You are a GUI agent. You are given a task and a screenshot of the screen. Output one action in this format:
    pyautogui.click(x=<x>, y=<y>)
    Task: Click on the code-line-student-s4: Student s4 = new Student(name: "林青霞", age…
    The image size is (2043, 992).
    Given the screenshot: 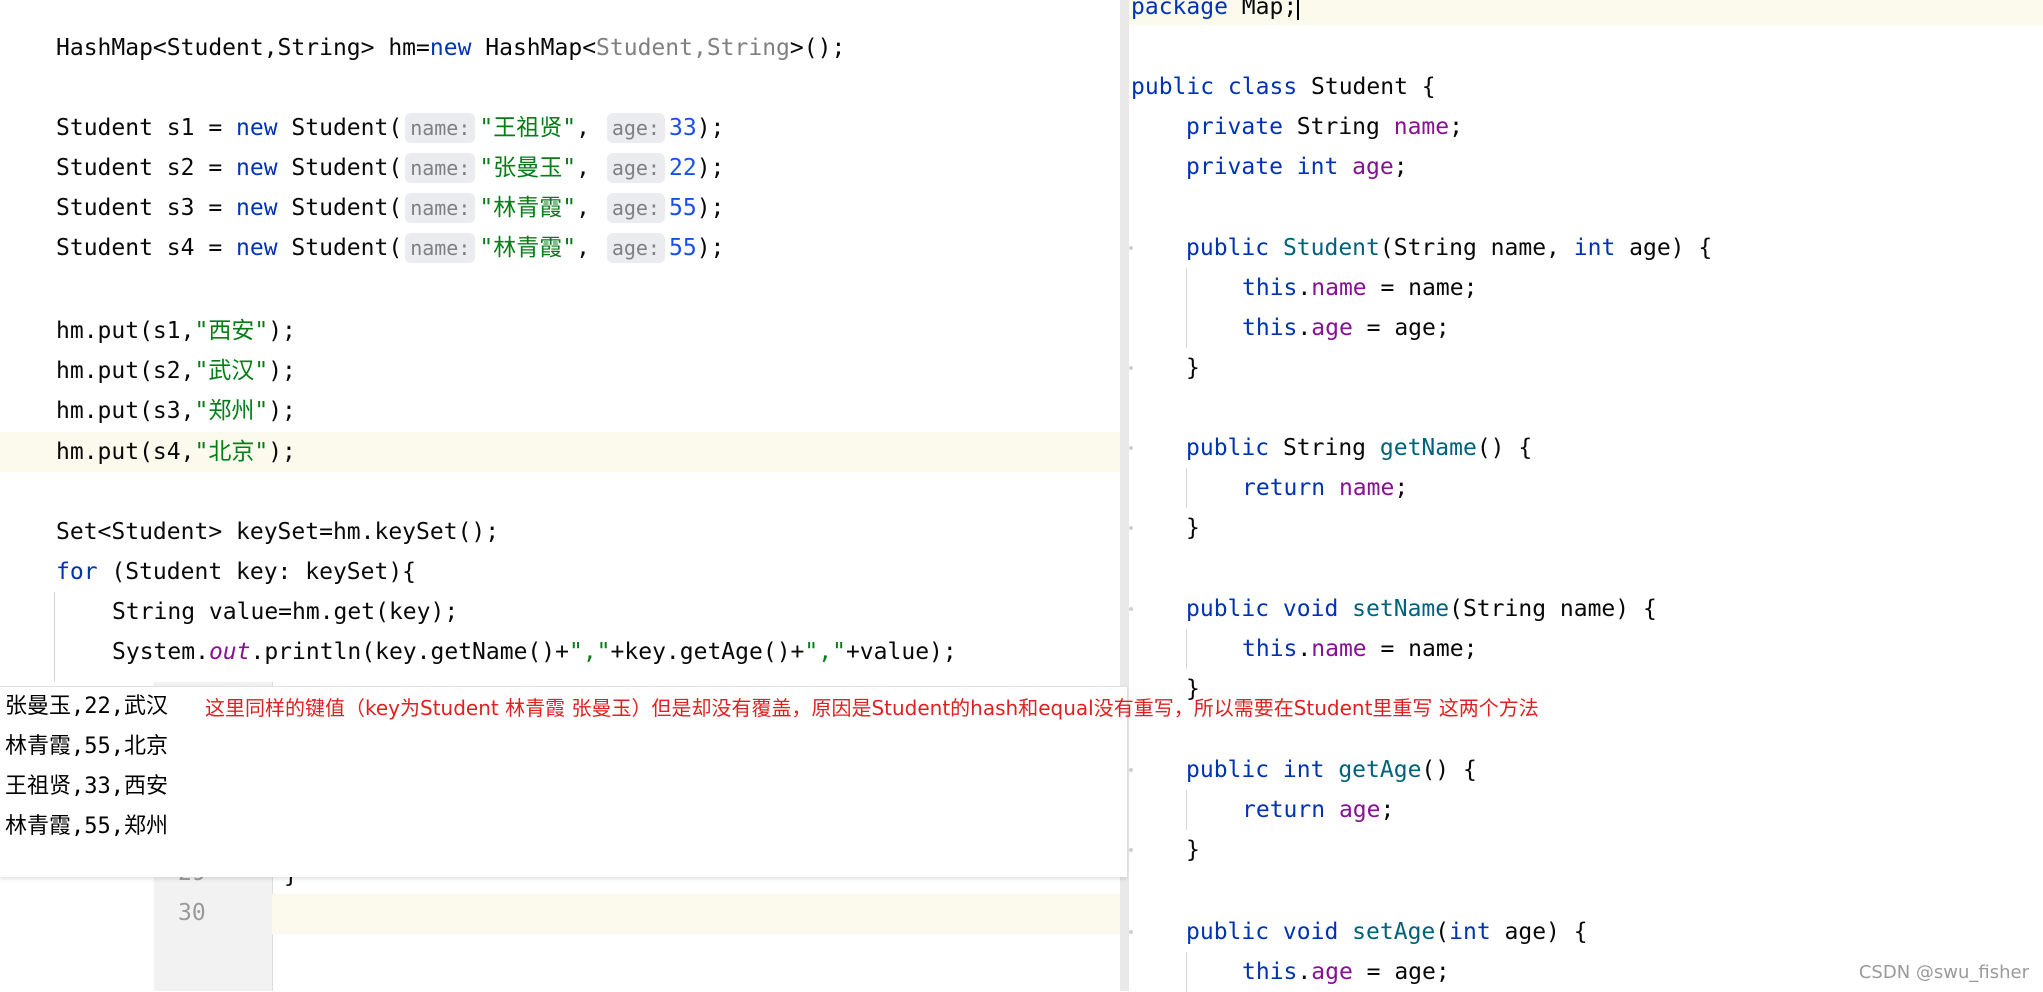 What is the action you would take?
    pyautogui.click(x=390, y=248)
    